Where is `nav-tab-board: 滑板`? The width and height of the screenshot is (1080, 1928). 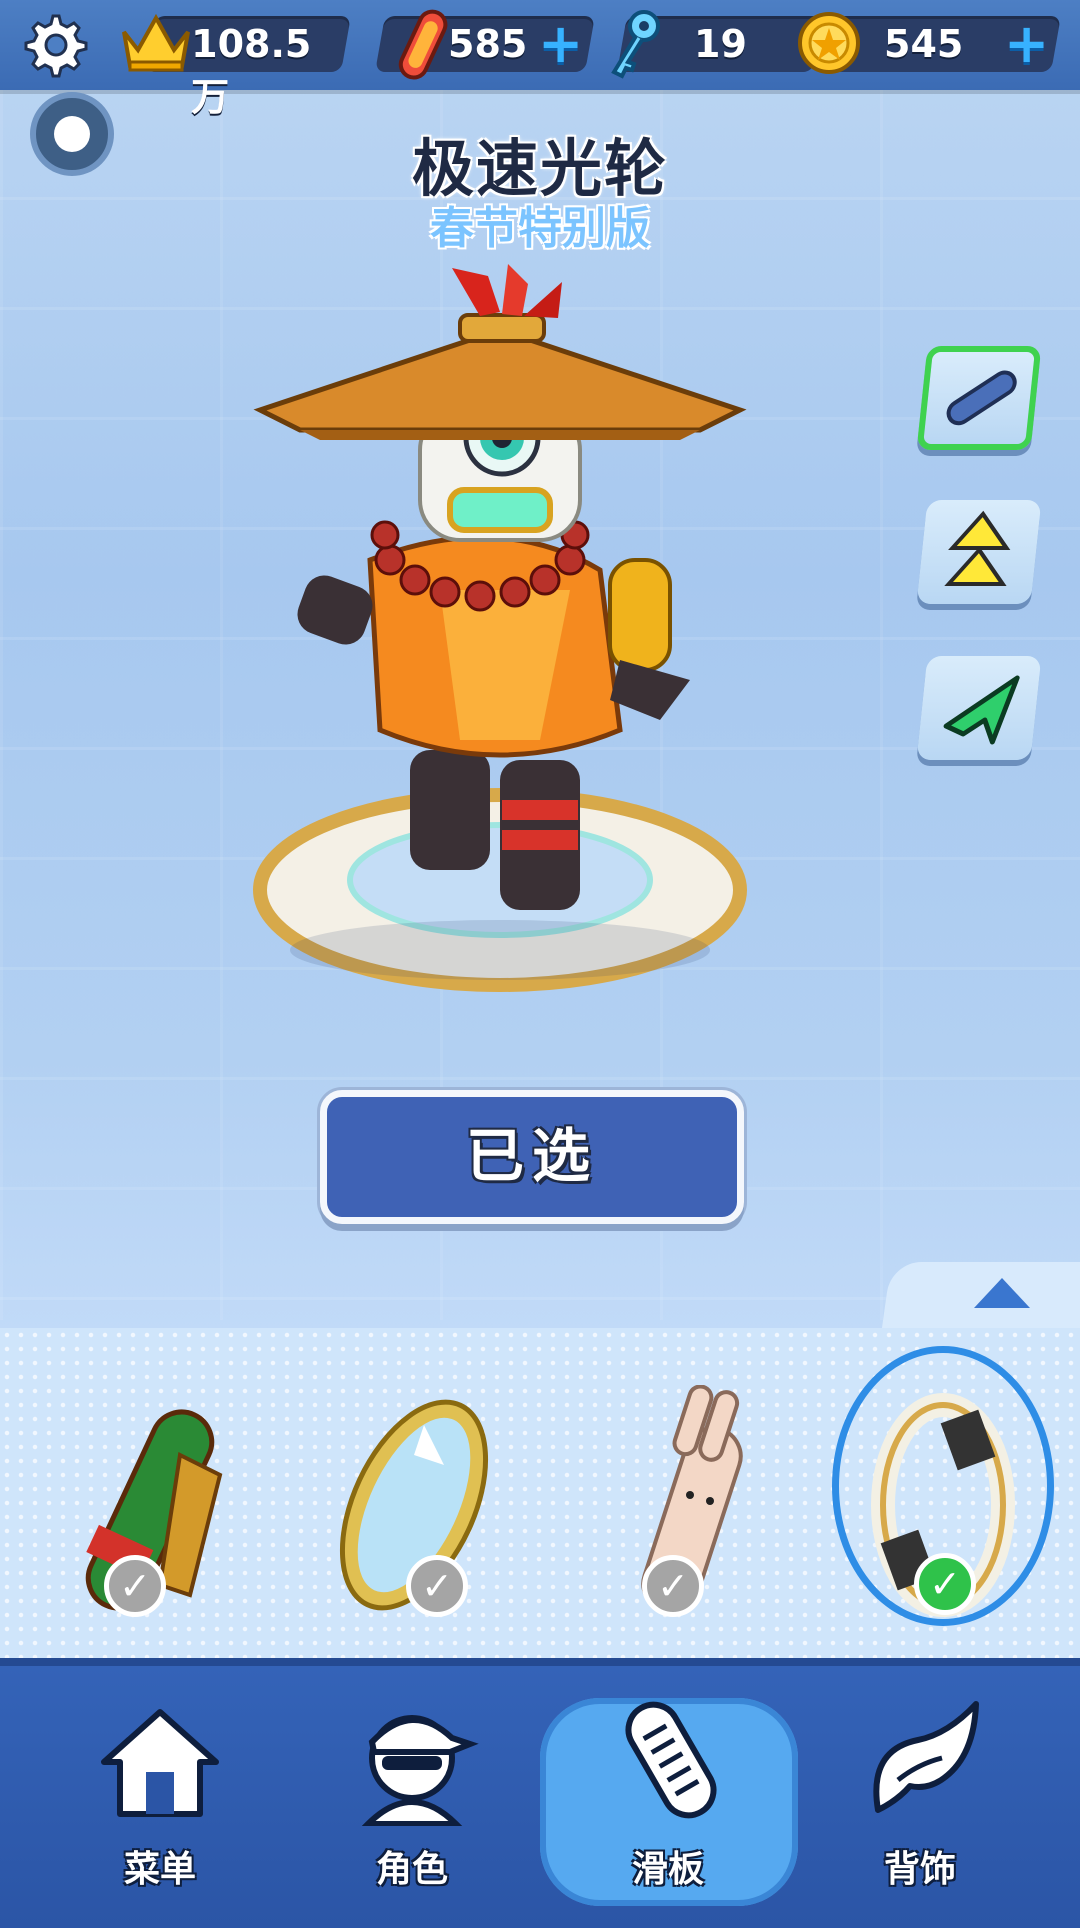
nav-tab-board: 滑板 is located at coordinates (668, 1805).